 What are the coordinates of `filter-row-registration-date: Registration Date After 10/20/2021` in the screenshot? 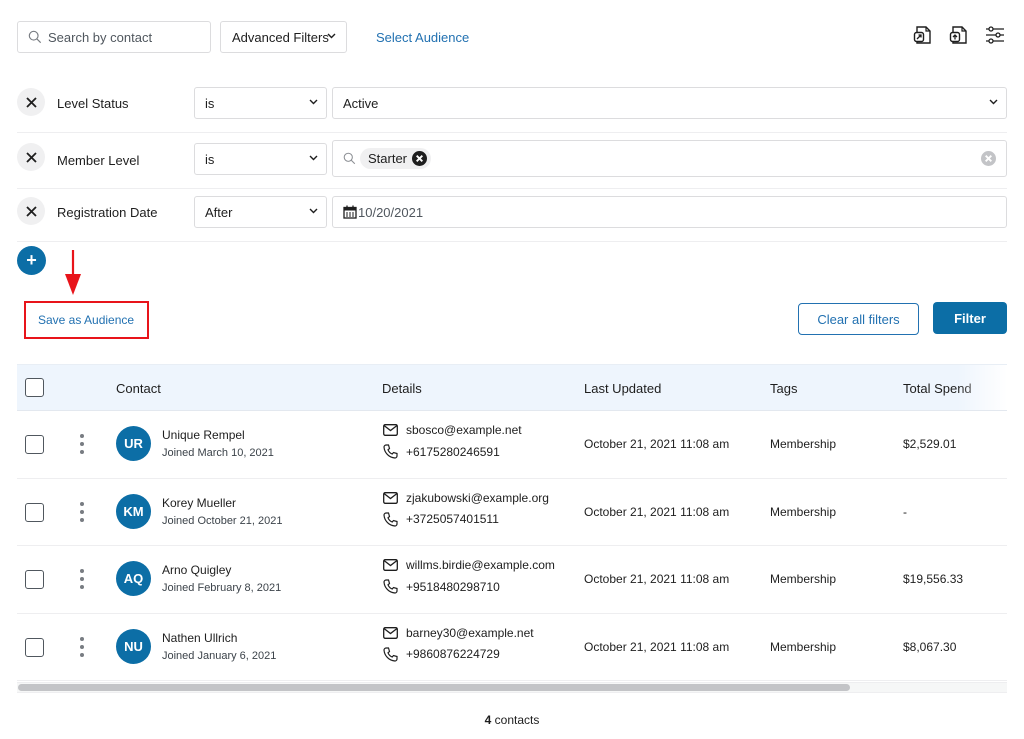 It's located at (512, 215).